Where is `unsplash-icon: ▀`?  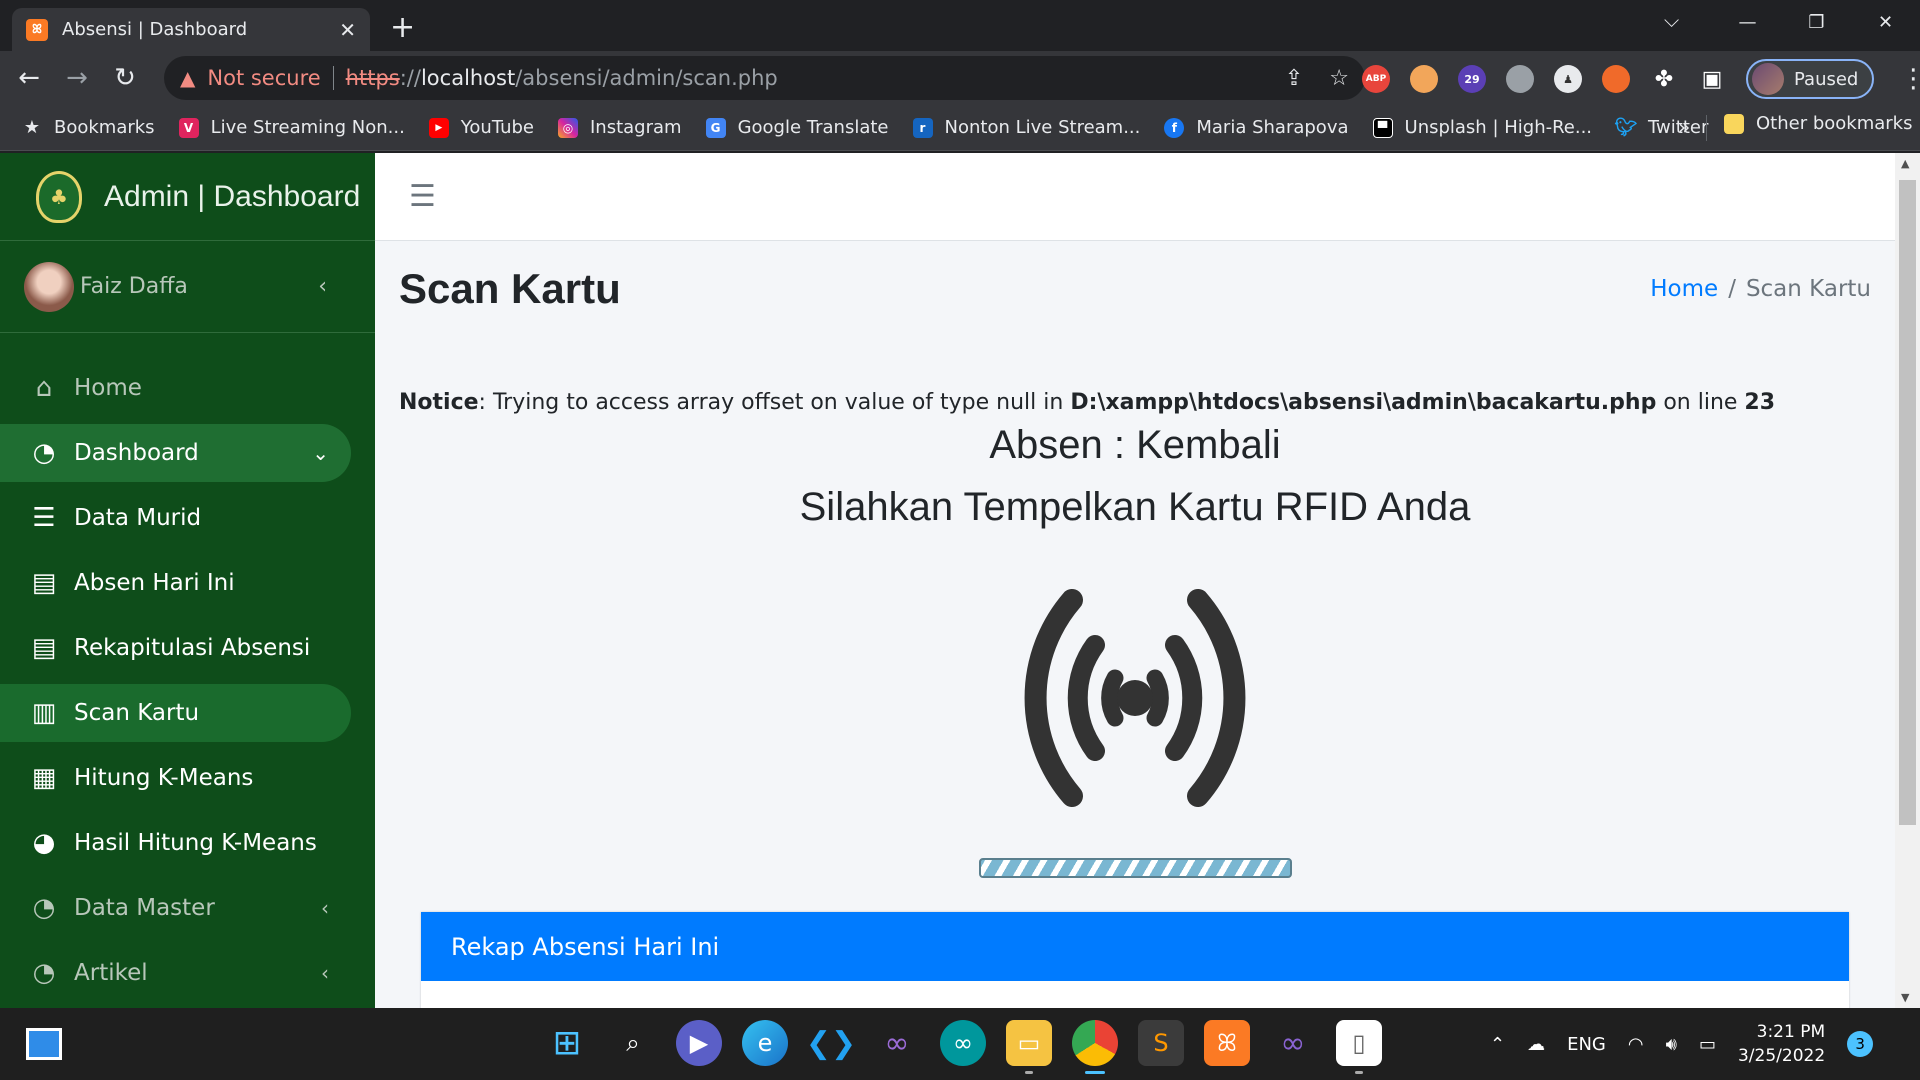
unsplash-icon: ▀ is located at coordinates (1382, 127).